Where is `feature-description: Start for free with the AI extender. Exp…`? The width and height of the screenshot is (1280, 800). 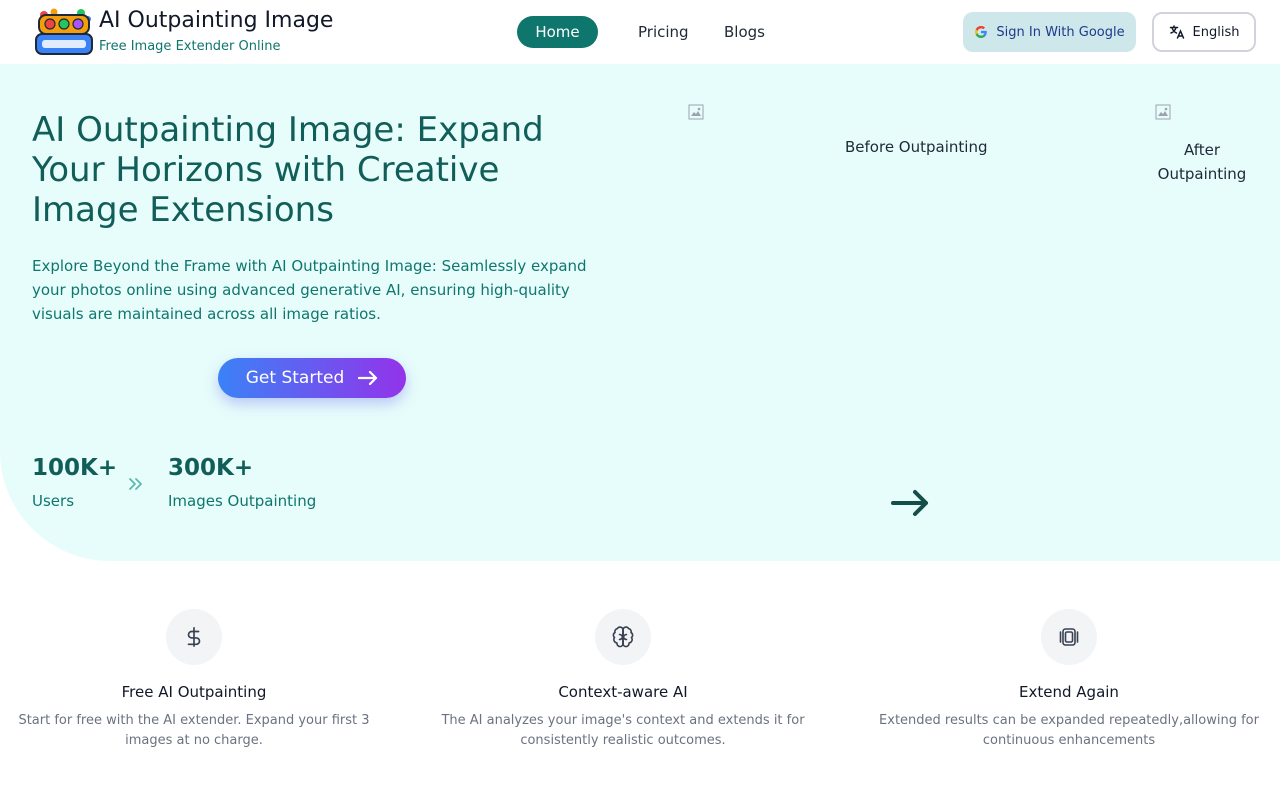
feature-description: Start for free with the AI extender. Exp… is located at coordinates (194, 730).